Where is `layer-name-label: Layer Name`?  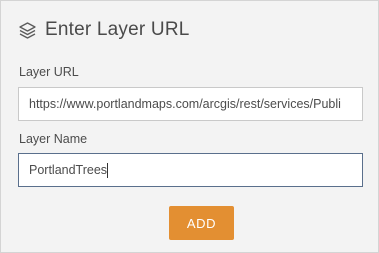 layer-name-label: Layer Name is located at coordinates (53, 139).